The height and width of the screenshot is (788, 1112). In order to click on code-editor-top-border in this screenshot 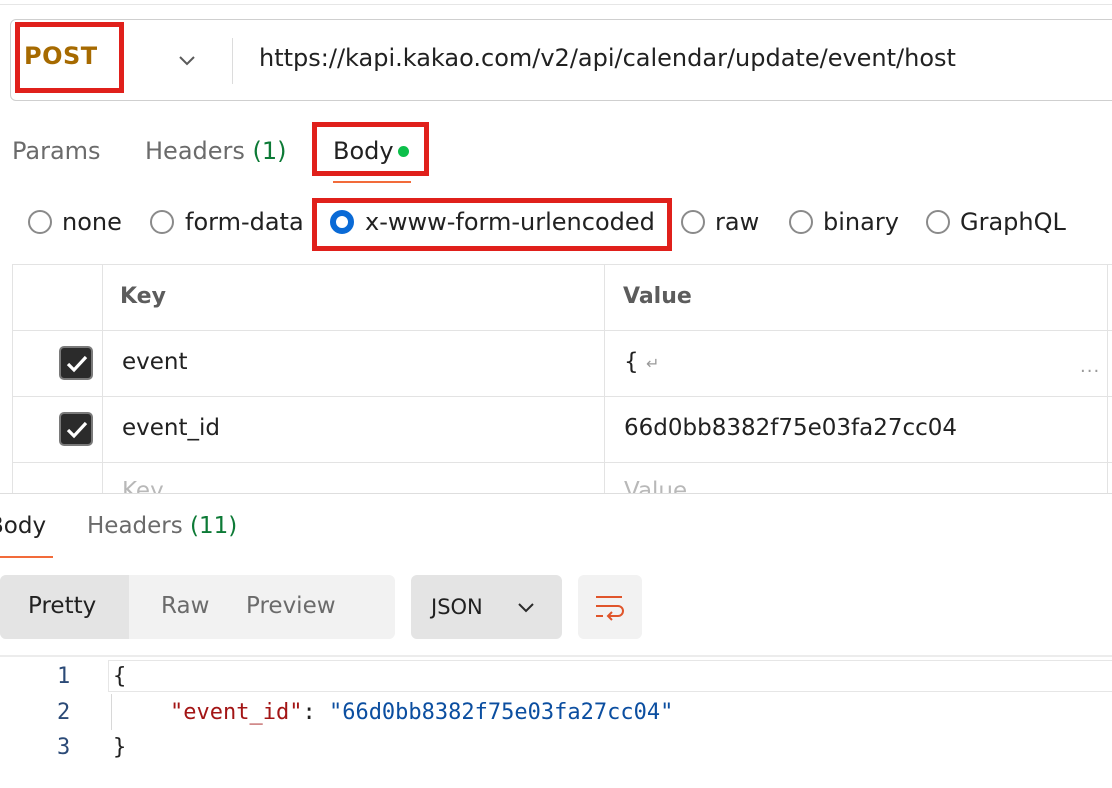, I will do `click(556, 656)`.